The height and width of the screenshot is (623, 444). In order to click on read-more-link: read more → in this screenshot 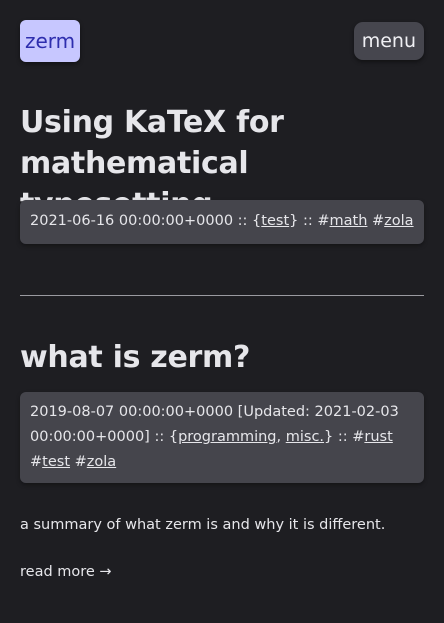, I will do `click(66, 572)`.